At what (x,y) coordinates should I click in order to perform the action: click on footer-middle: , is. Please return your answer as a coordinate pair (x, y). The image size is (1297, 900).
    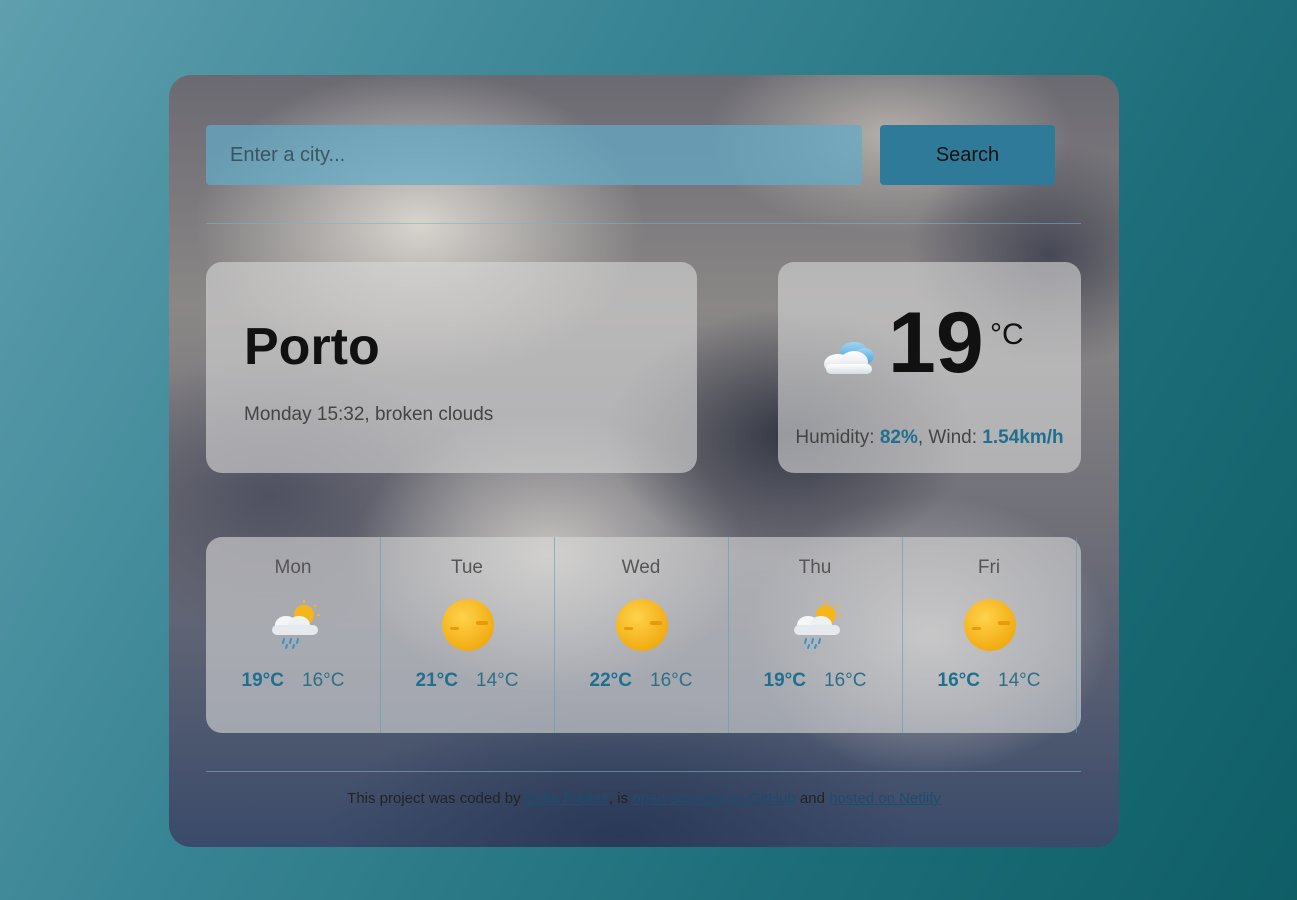
    Looking at the image, I should click on (620, 798).